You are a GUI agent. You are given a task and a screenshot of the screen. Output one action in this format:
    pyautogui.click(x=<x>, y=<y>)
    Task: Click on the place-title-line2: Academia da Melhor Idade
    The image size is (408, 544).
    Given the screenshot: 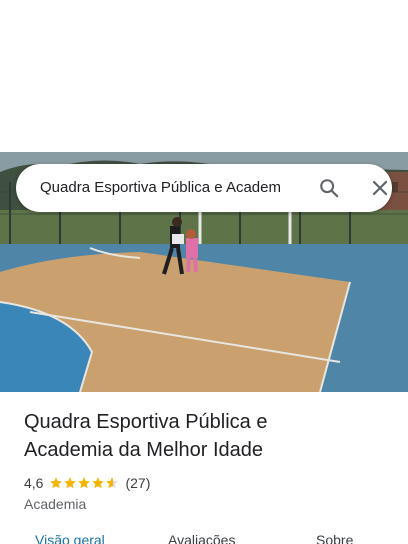 What is the action you would take?
    pyautogui.click(x=144, y=450)
    